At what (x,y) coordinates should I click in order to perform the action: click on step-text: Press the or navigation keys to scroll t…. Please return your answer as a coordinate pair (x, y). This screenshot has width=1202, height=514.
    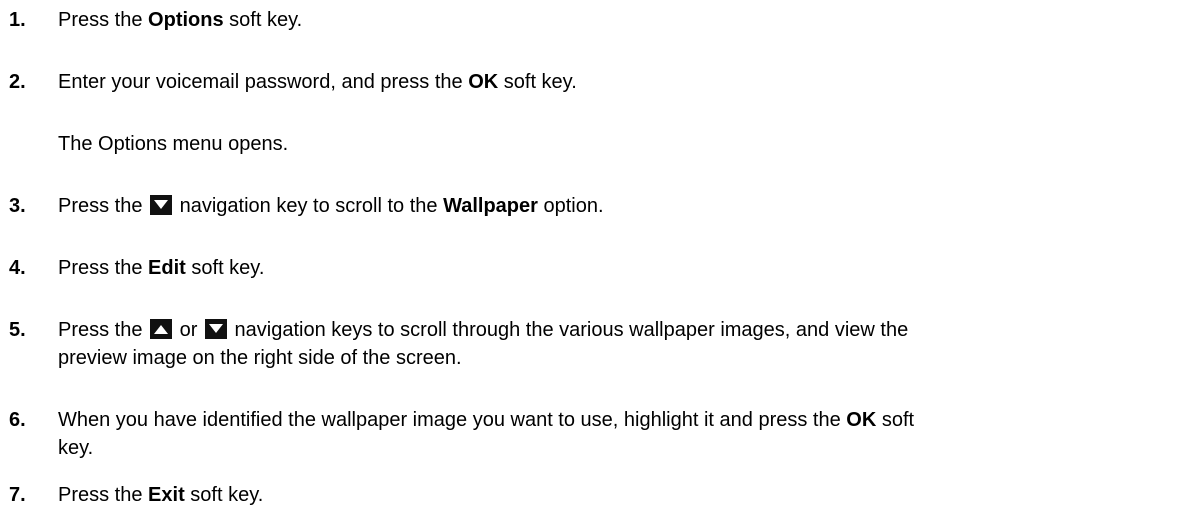
    Looking at the image, I should click on (628, 330).